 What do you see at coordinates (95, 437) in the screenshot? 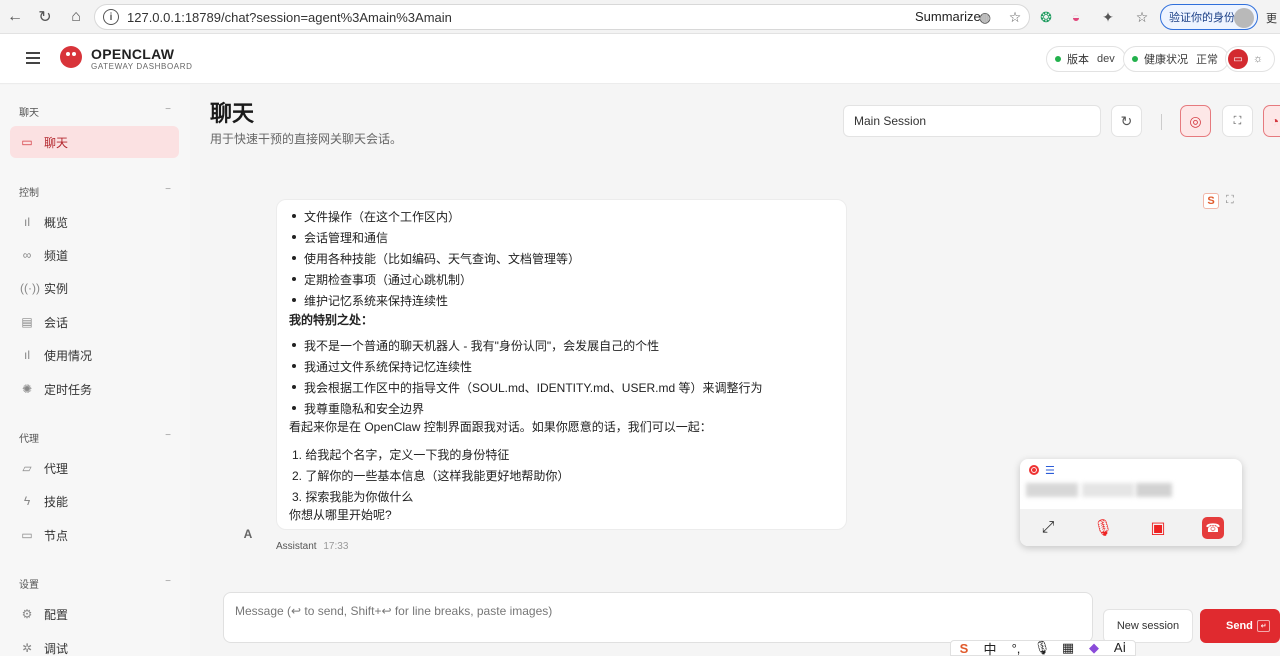
I see `section-agents: 代理 −` at bounding box center [95, 437].